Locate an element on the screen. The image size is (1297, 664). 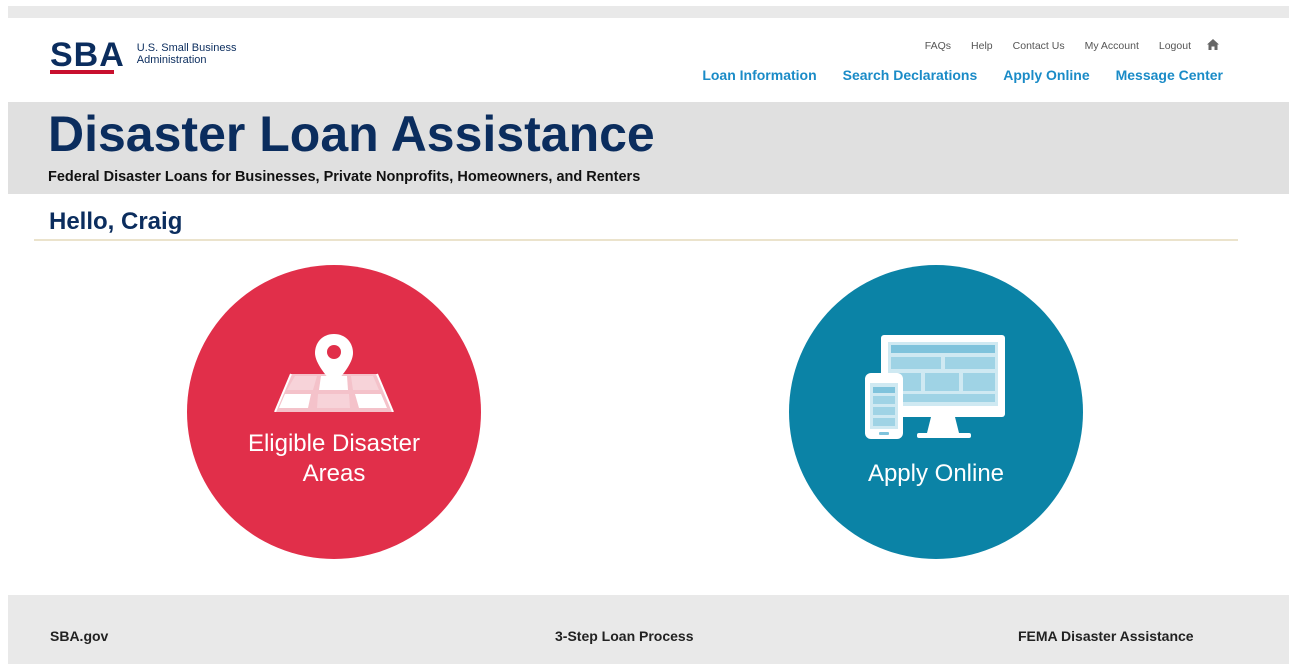
home-icon is located at coordinates (1213, 44).